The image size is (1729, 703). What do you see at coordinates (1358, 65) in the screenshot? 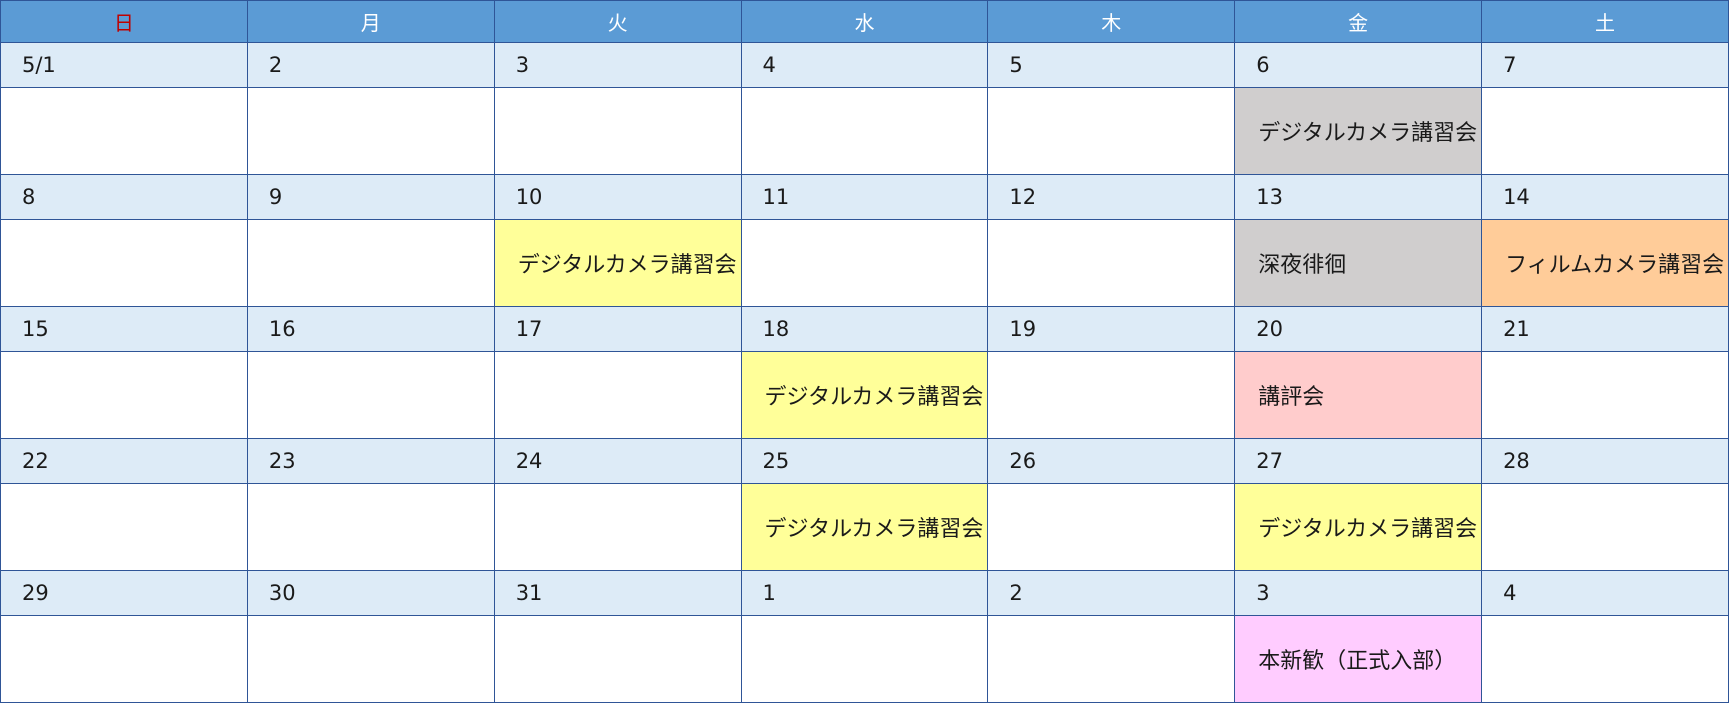
I see `date-cell: 6` at bounding box center [1358, 65].